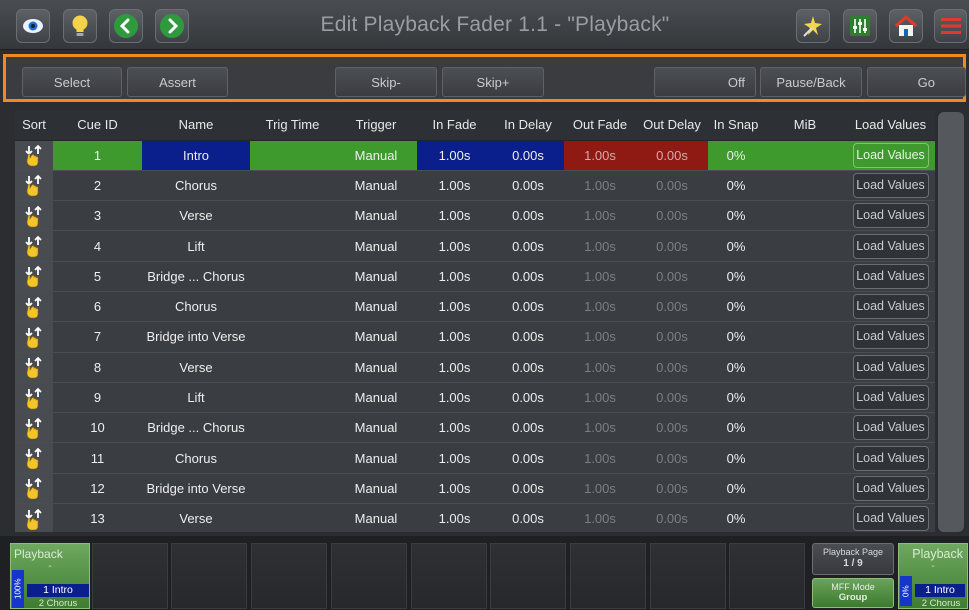 This screenshot has width=969, height=610. What do you see at coordinates (951, 322) in the screenshot?
I see `table-scrollbar` at bounding box center [951, 322].